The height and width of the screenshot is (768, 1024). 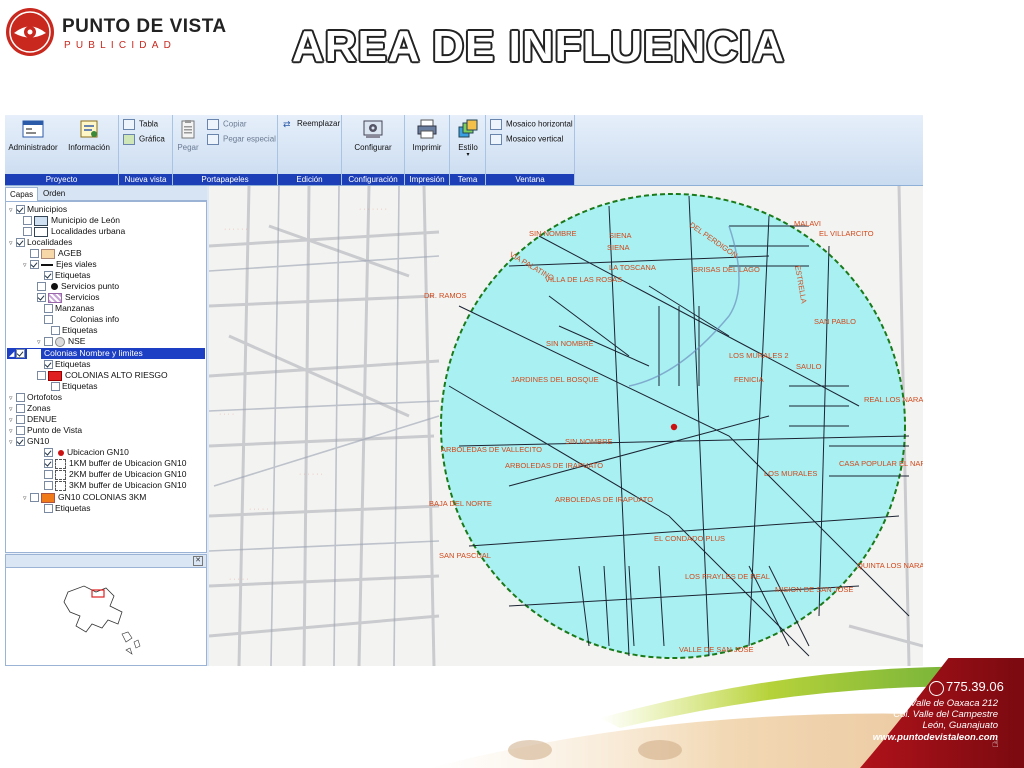 I want to click on contact-address-line3: León, Guanajuato, so click(x=960, y=725).